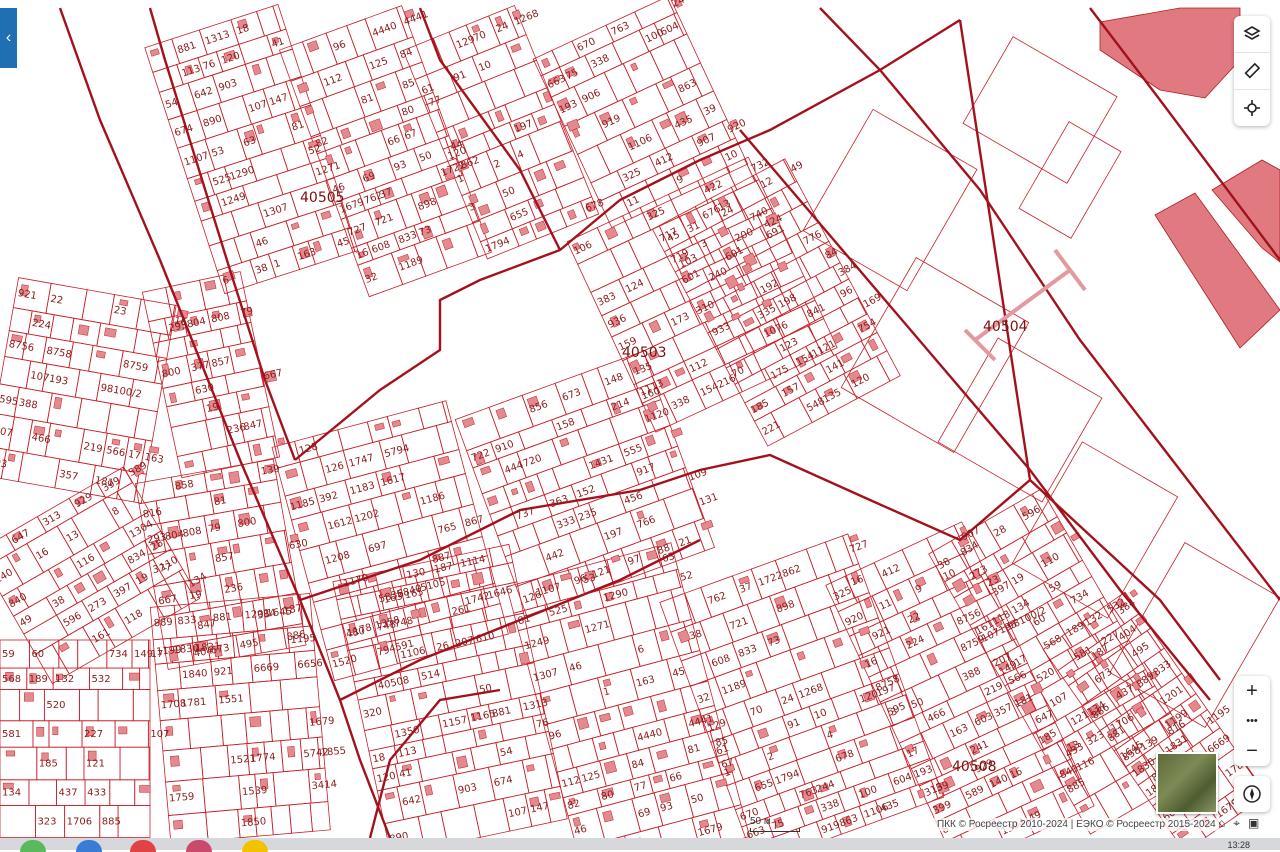  I want to click on layers-button, so click(1252, 34).